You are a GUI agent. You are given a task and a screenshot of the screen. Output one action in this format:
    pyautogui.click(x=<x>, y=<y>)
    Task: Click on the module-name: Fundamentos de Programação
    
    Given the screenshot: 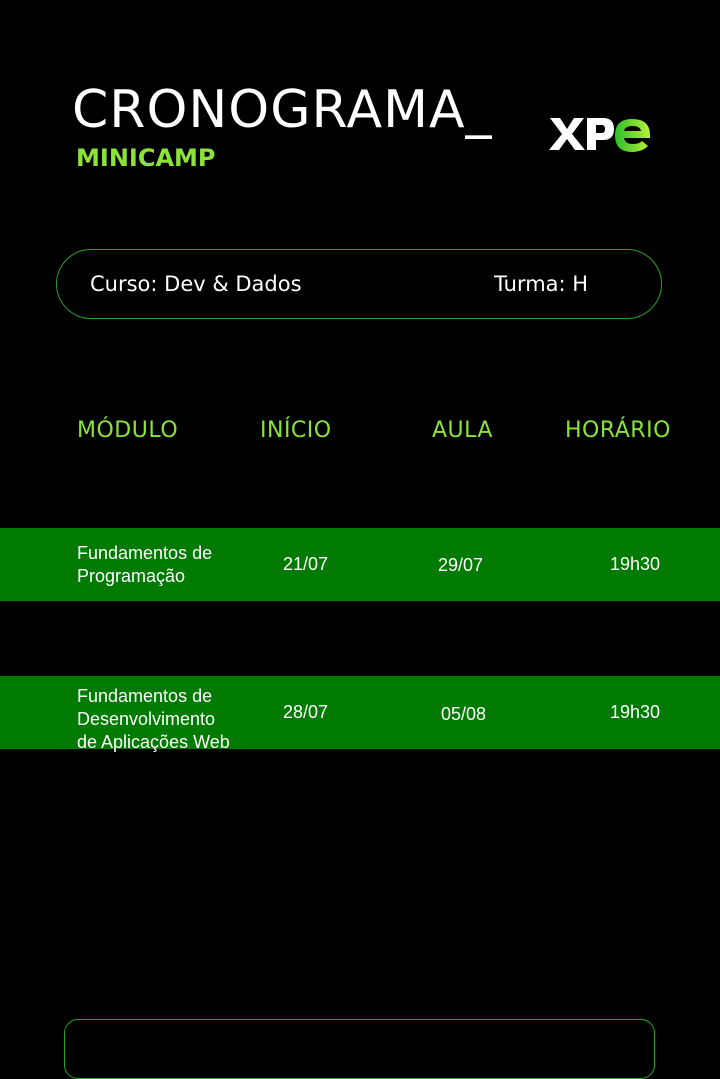 What is the action you would take?
    pyautogui.click(x=145, y=564)
    